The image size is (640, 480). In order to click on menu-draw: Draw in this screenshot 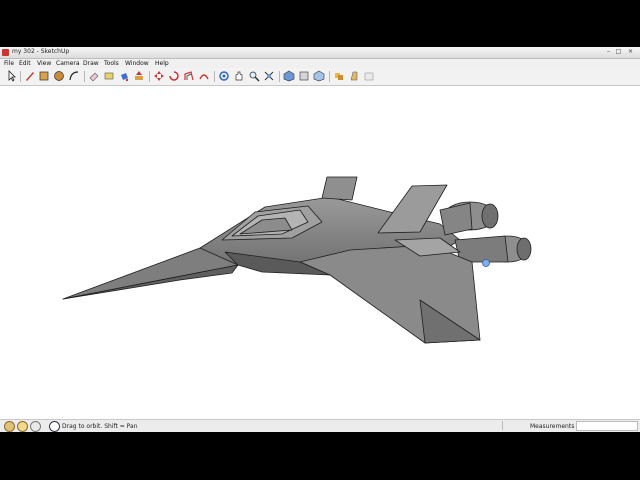, I will do `click(91, 63)`.